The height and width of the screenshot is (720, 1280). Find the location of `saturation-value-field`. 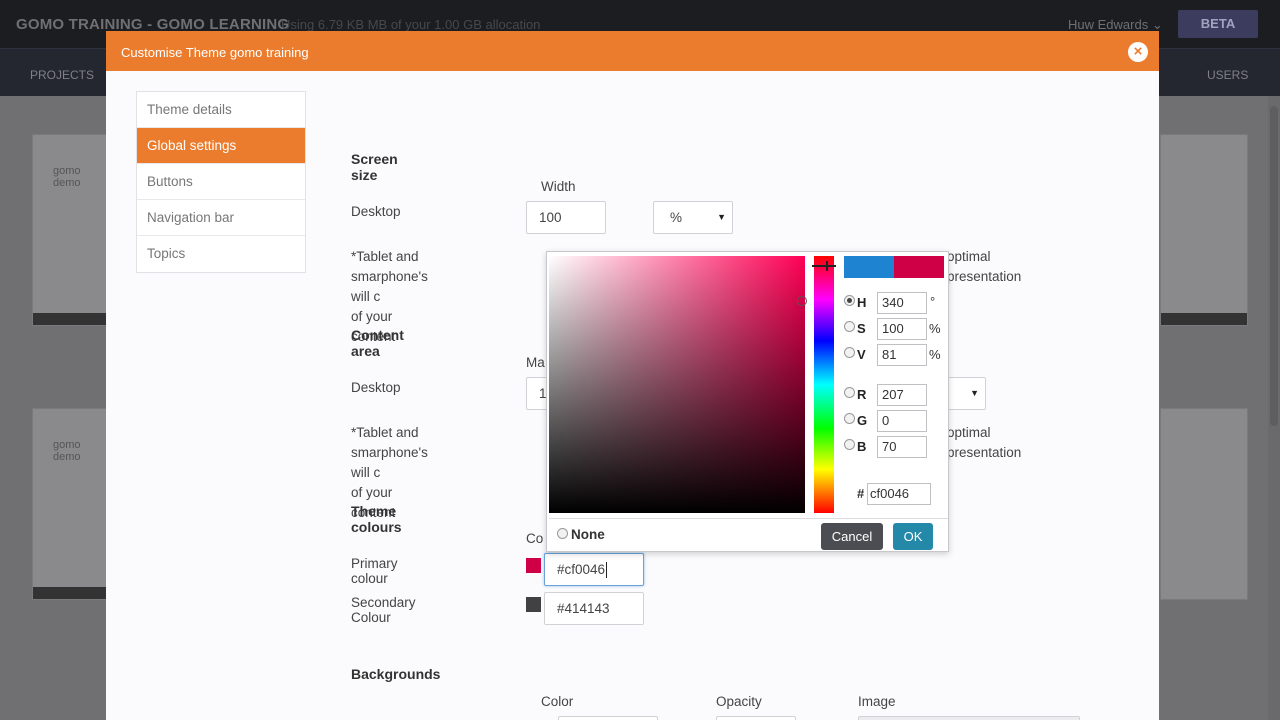

saturation-value-field is located at coordinates (677, 384).